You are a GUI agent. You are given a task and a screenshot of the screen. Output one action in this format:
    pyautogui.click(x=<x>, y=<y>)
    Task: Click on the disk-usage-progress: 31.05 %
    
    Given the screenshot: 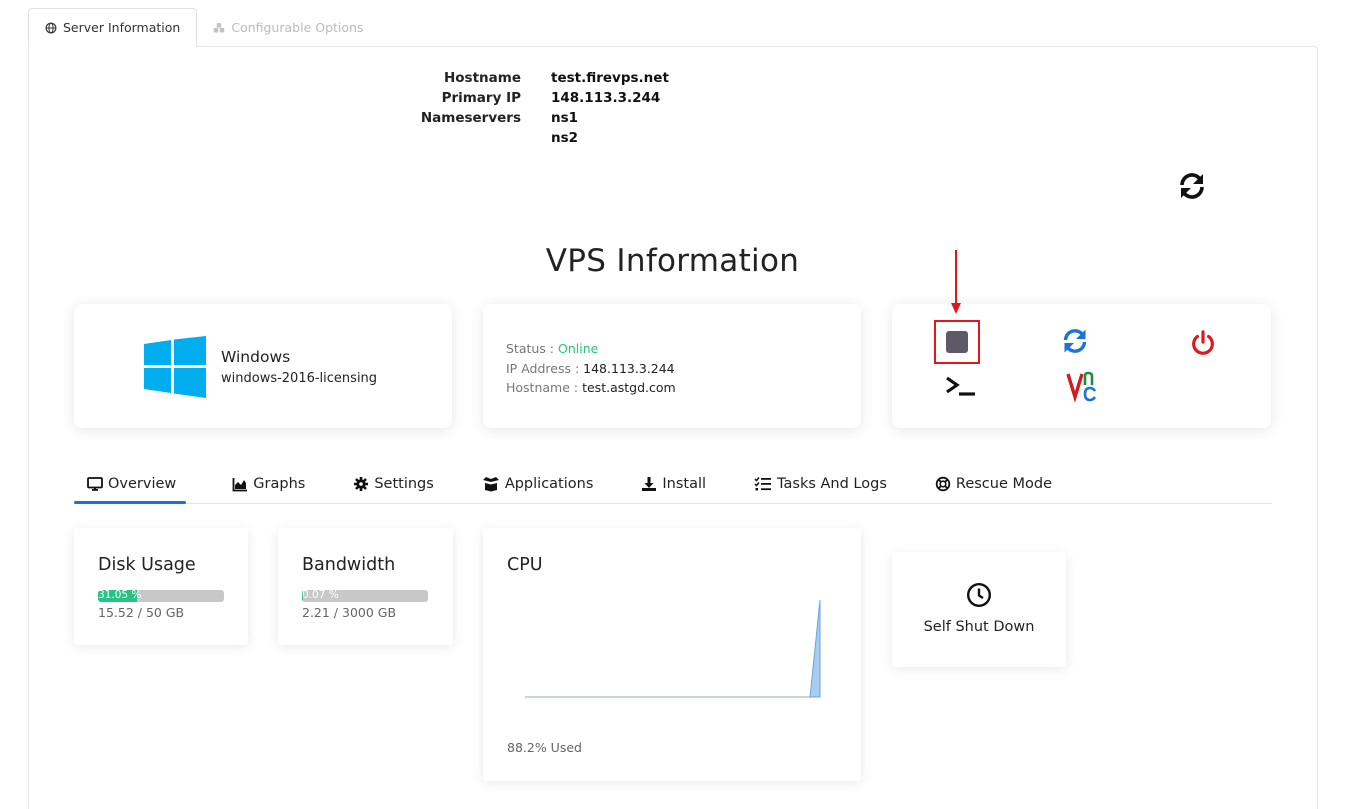 What is the action you would take?
    pyautogui.click(x=161, y=596)
    